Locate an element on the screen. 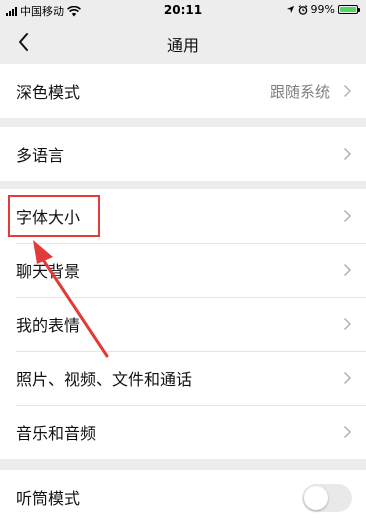  settings-group-language: 多语言 is located at coordinates (183, 154).